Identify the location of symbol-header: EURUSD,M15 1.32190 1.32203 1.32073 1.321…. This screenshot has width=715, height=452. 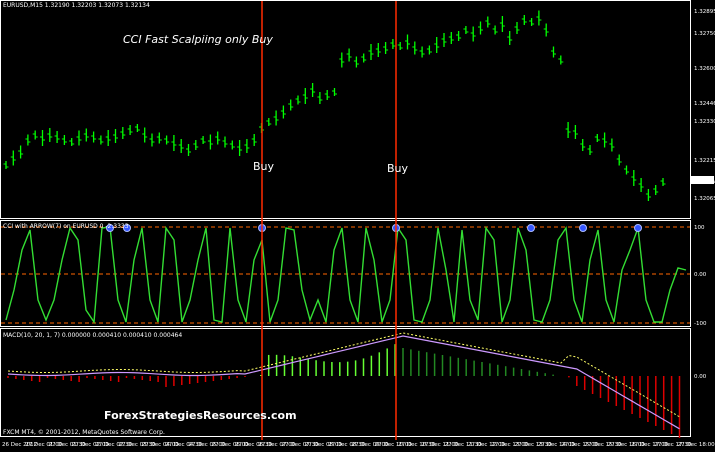
(76, 5).